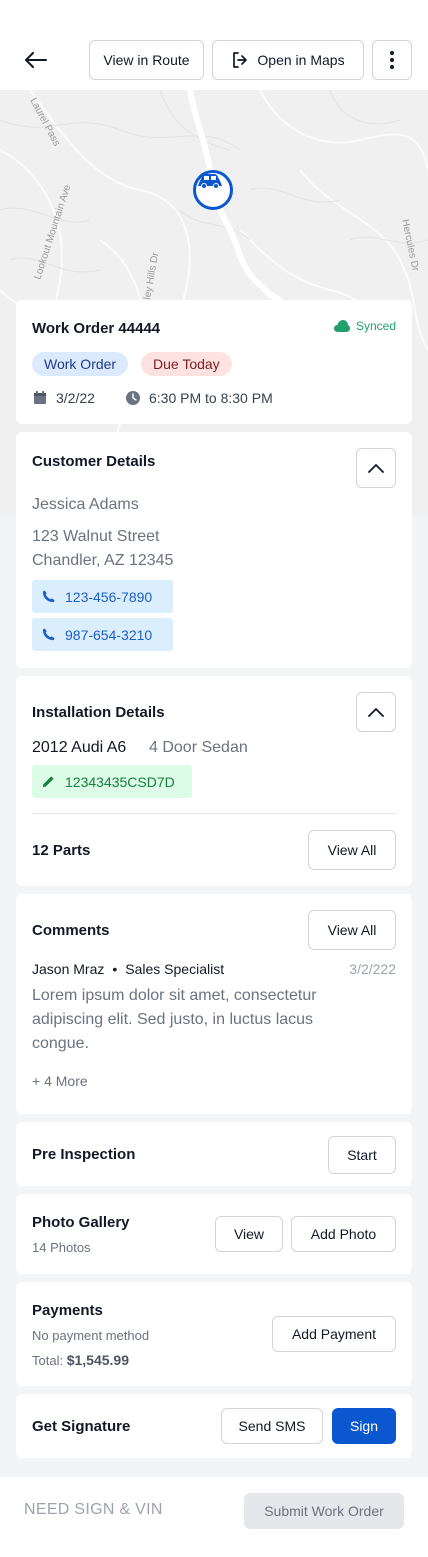 The height and width of the screenshot is (1557, 428). I want to click on pre-inspection-card: Pre Inspection Start, so click(214, 1154).